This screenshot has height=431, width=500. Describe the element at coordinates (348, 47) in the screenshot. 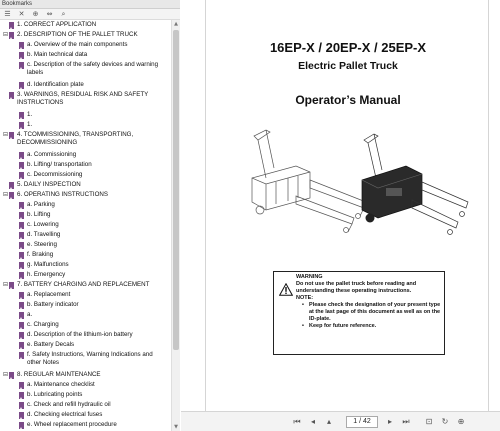

I see `document-title: 16EP-X / 20EP-X / 25EP-X` at that location.